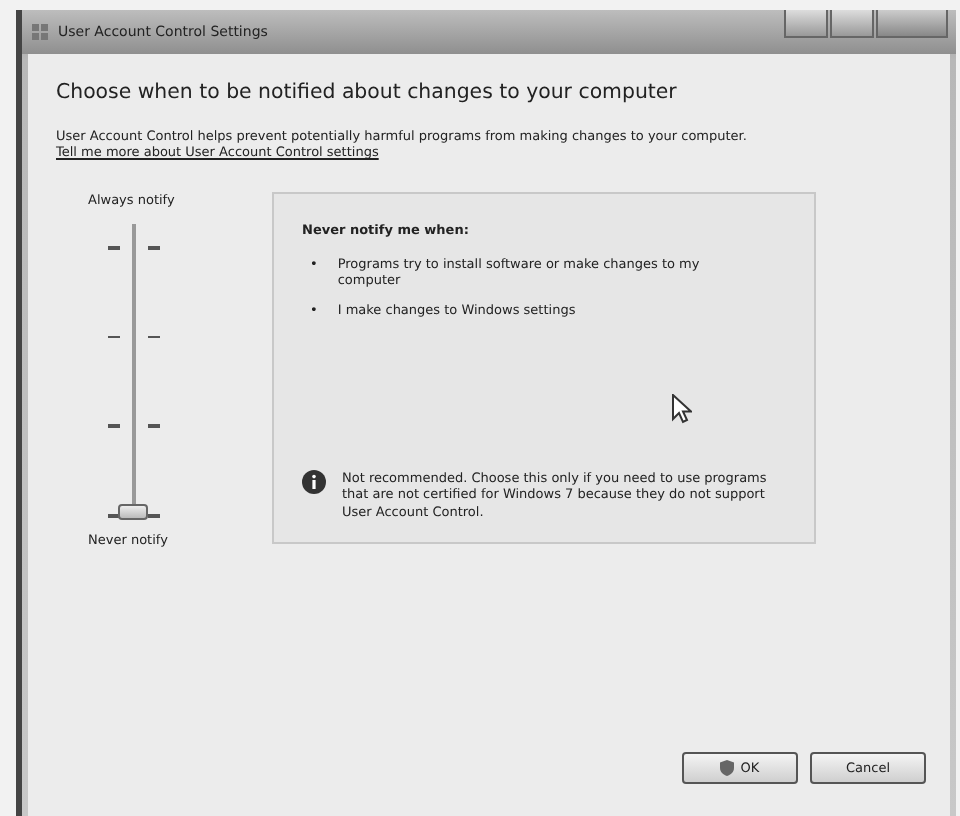 This screenshot has height=816, width=960. What do you see at coordinates (852, 24) in the screenshot?
I see `maximize-button` at bounding box center [852, 24].